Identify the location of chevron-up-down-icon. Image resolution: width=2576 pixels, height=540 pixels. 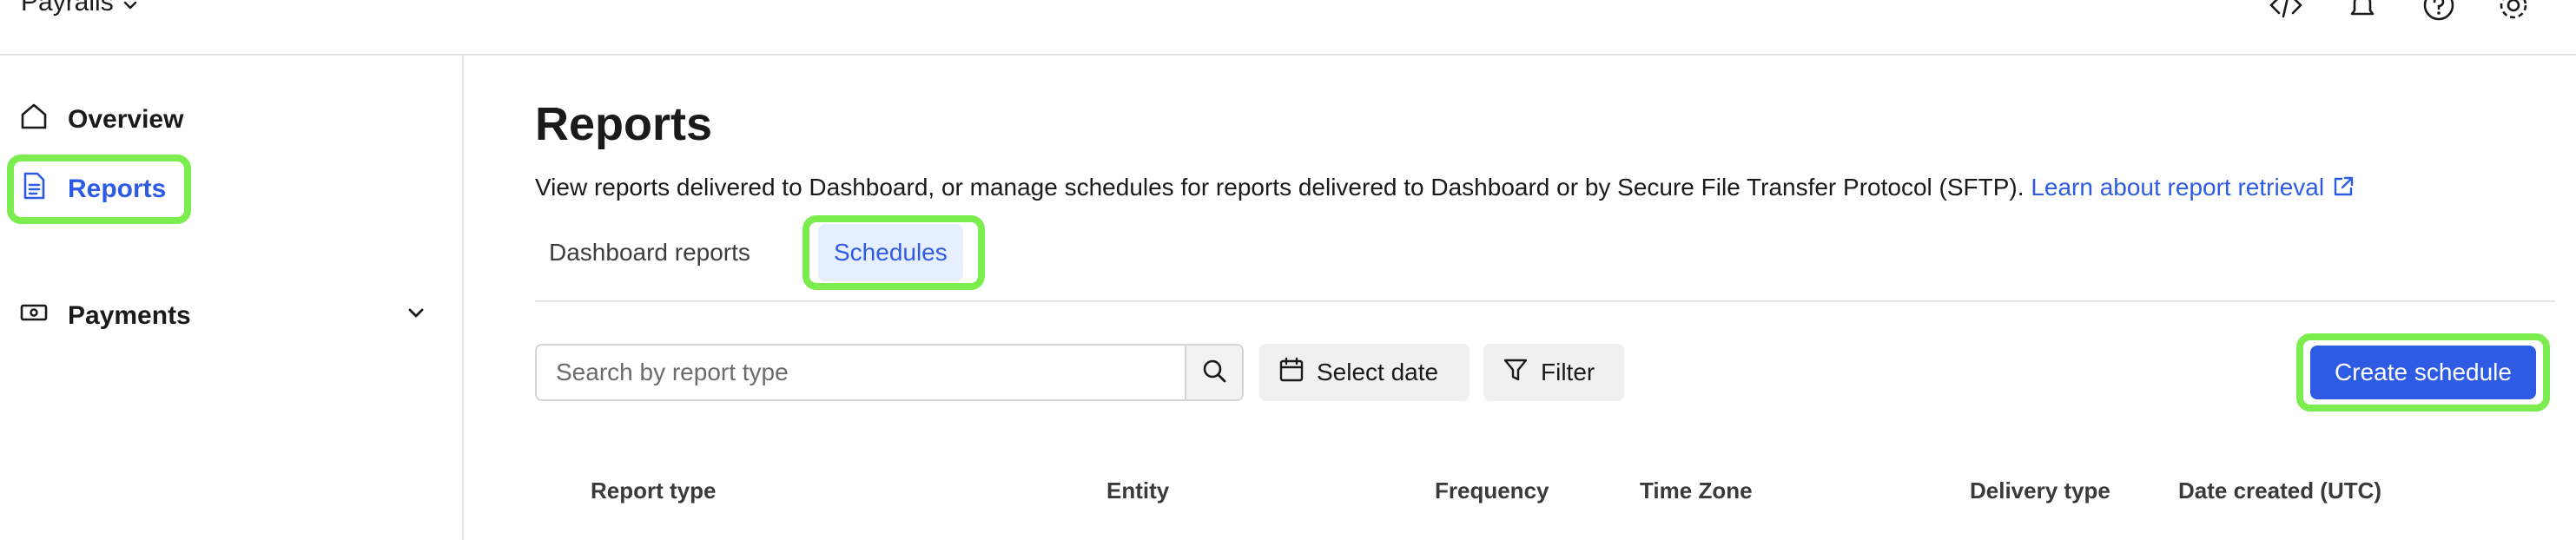
(130, 8).